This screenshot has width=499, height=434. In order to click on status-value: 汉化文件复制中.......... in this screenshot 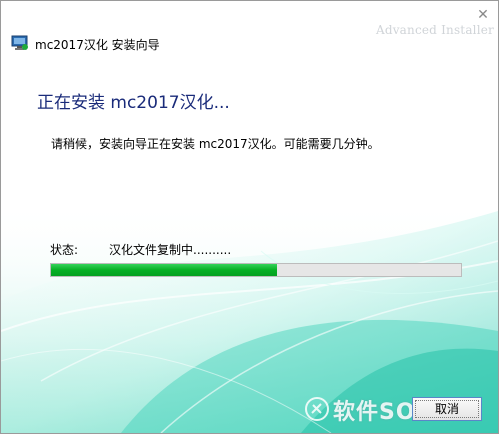, I will do `click(170, 250)`.